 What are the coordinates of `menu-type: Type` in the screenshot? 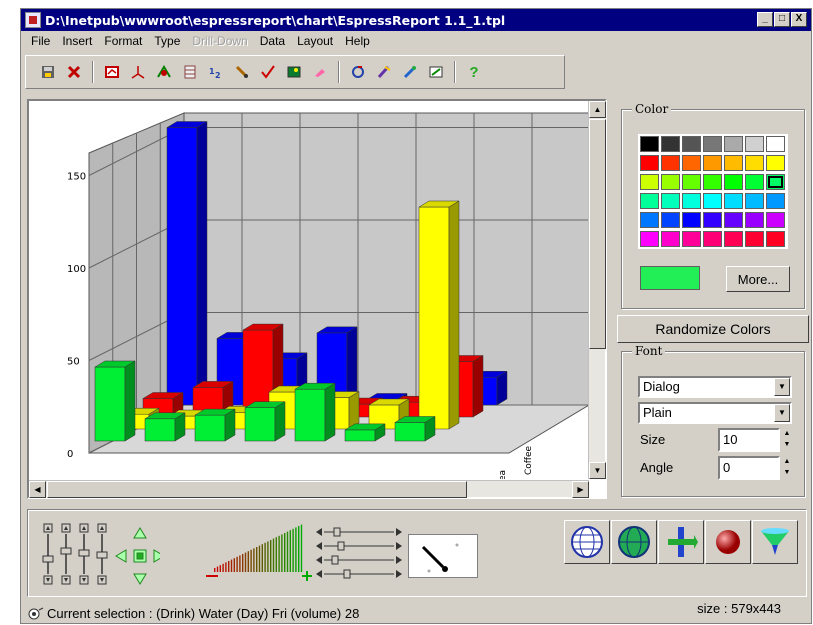 It's located at (167, 41).